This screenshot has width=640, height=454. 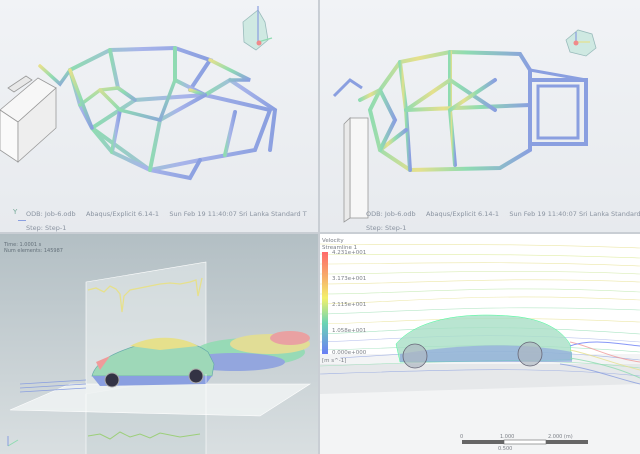 What do you see at coordinates (507, 437) in the screenshot?
I see `scale-label-1: 1.000` at bounding box center [507, 437].